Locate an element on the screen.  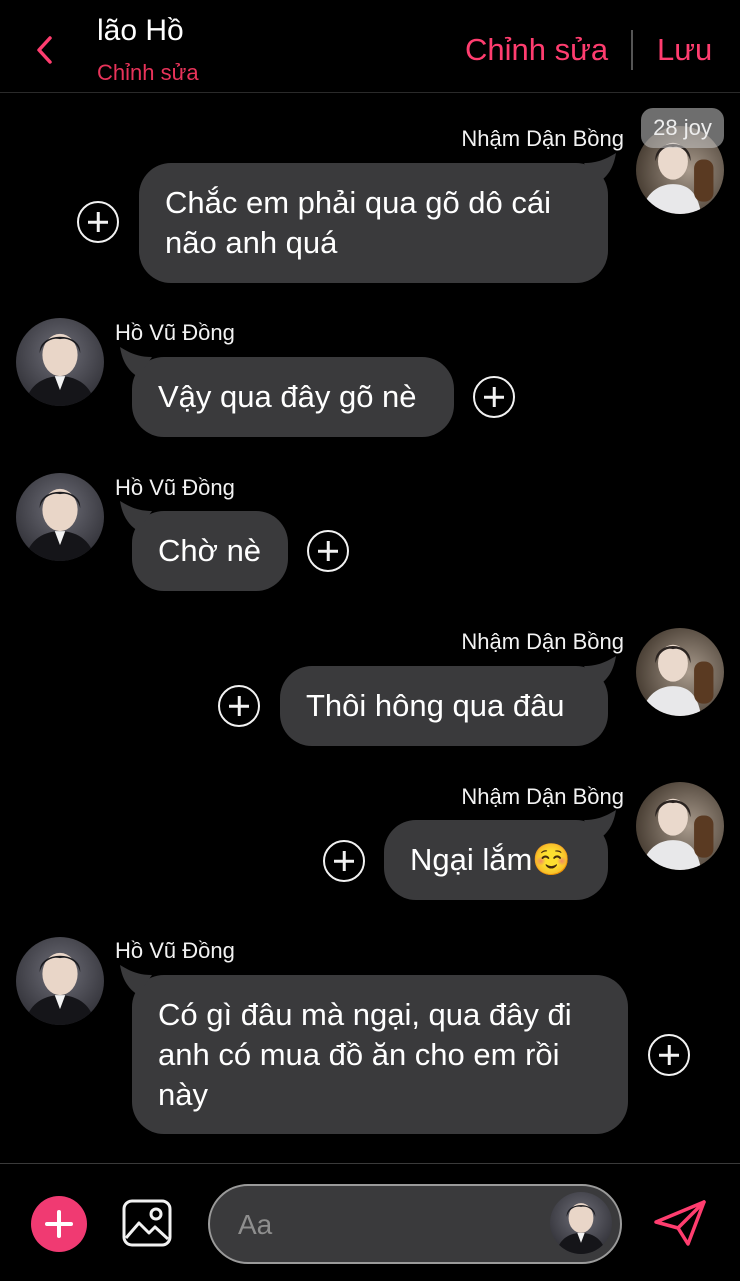
message-input-box is located at coordinates (415, 1224).